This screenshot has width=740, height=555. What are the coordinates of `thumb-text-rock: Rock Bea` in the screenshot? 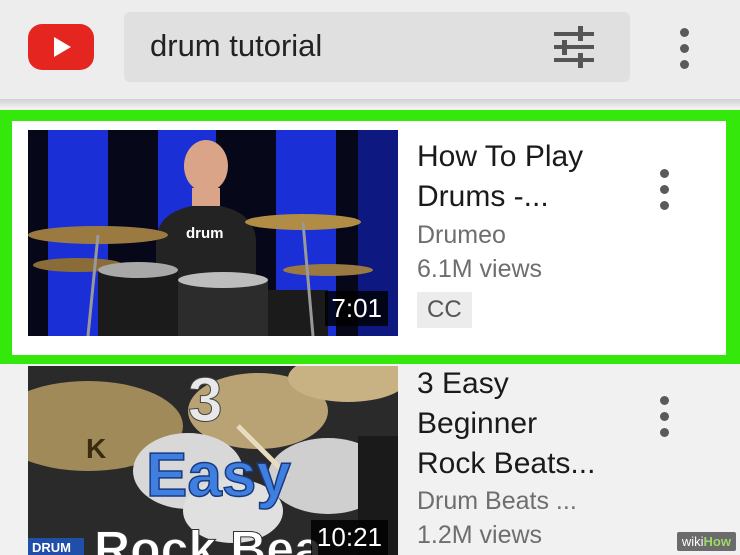 It's located at (208, 538).